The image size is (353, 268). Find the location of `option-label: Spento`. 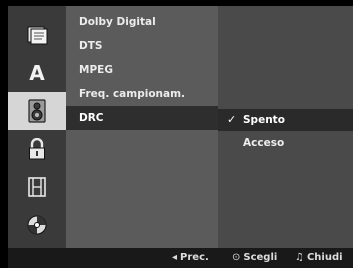

option-label: Spento is located at coordinates (264, 120).